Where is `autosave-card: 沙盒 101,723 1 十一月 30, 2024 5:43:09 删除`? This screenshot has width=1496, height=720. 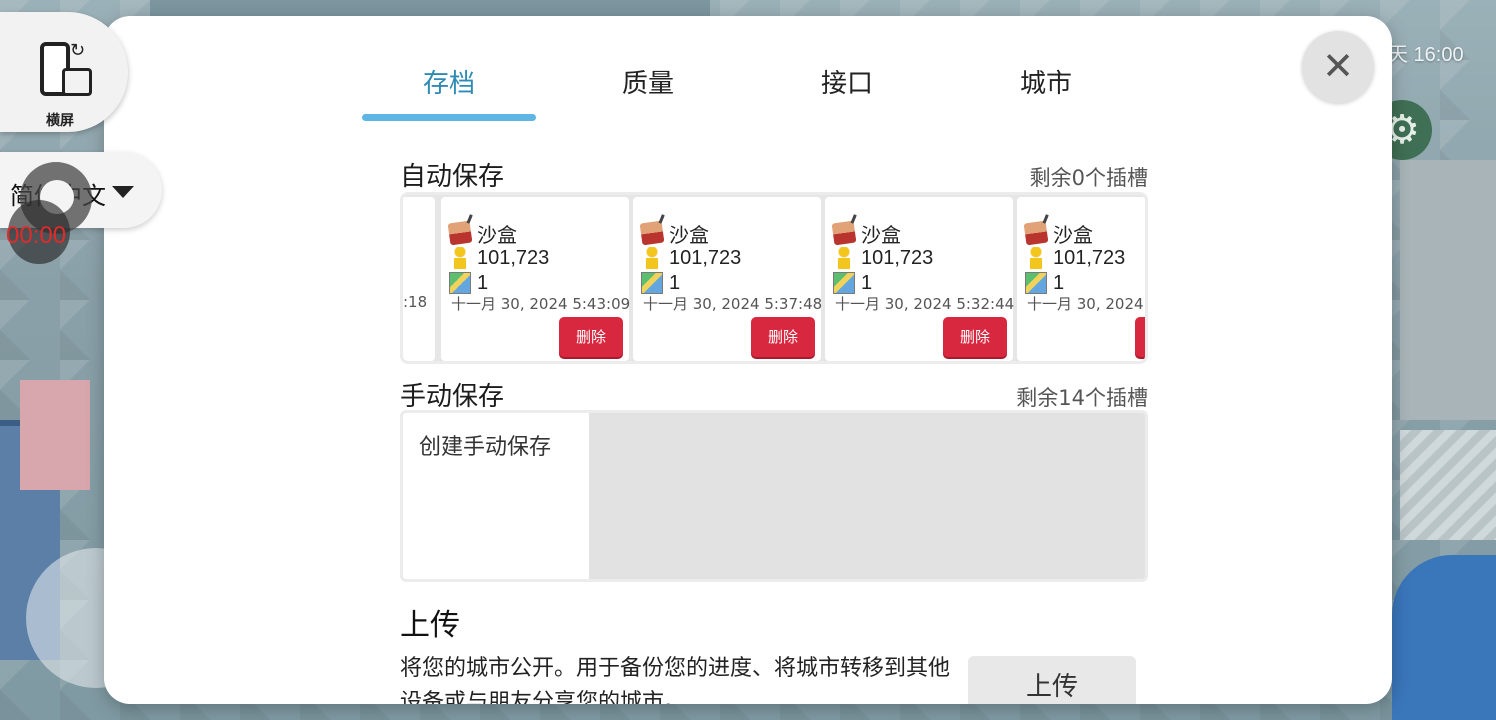
autosave-card: 沙盒 101,723 1 十一月 30, 2024 5:43:09 删除 is located at coordinates (536, 279).